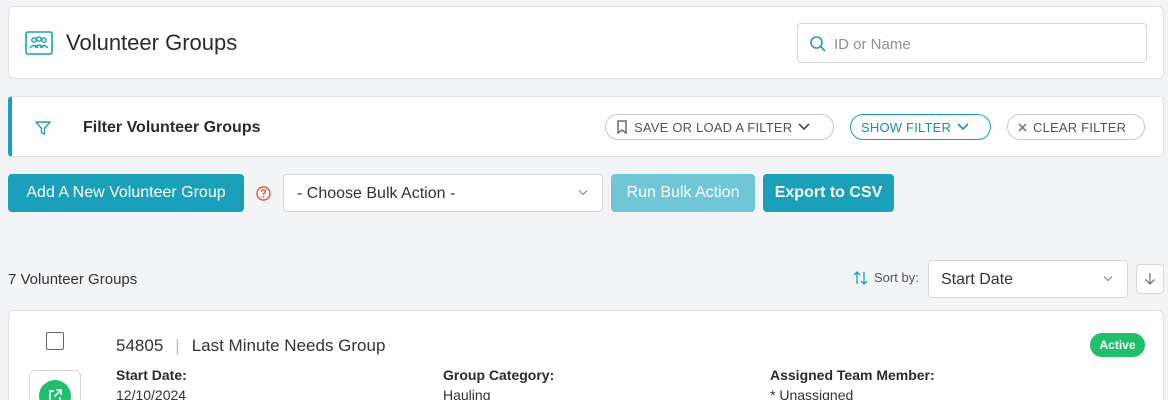 The image size is (1168, 400). Describe the element at coordinates (55, 394) in the screenshot. I see `external-link-icon` at that location.